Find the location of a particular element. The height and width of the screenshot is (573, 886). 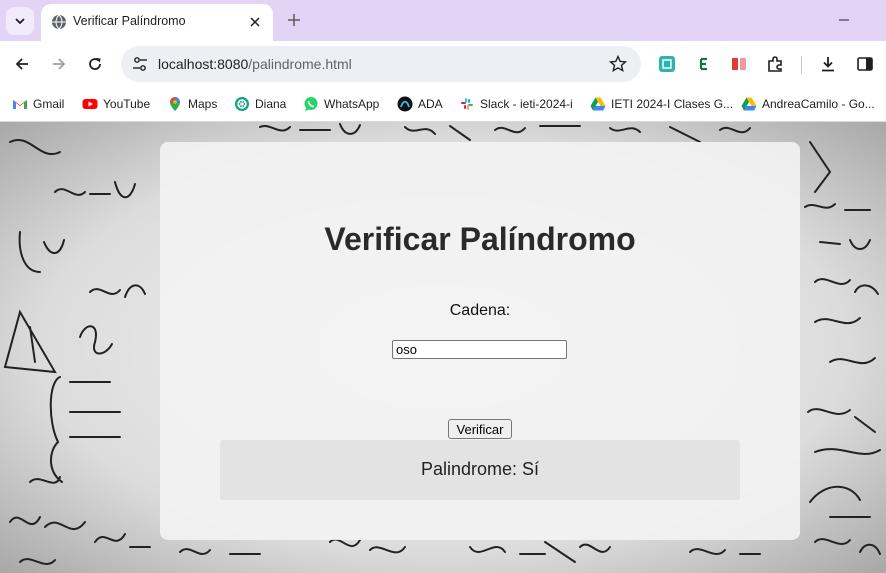

back-button is located at coordinates (22, 64).